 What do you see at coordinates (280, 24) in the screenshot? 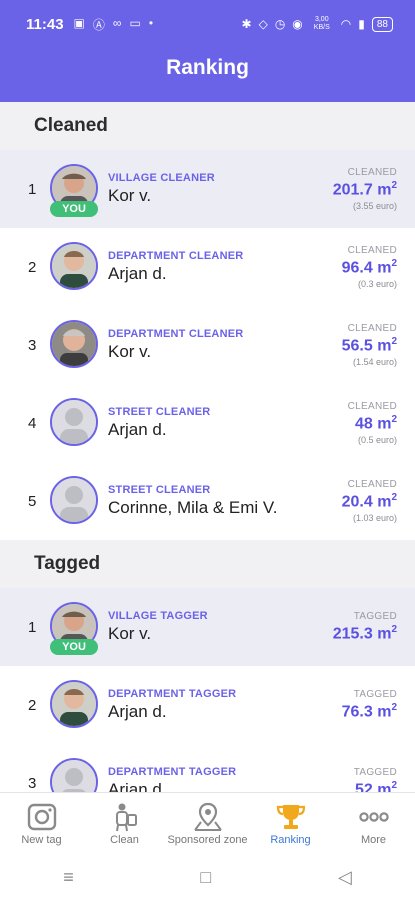
I see `alarm-icon: ◷` at bounding box center [280, 24].